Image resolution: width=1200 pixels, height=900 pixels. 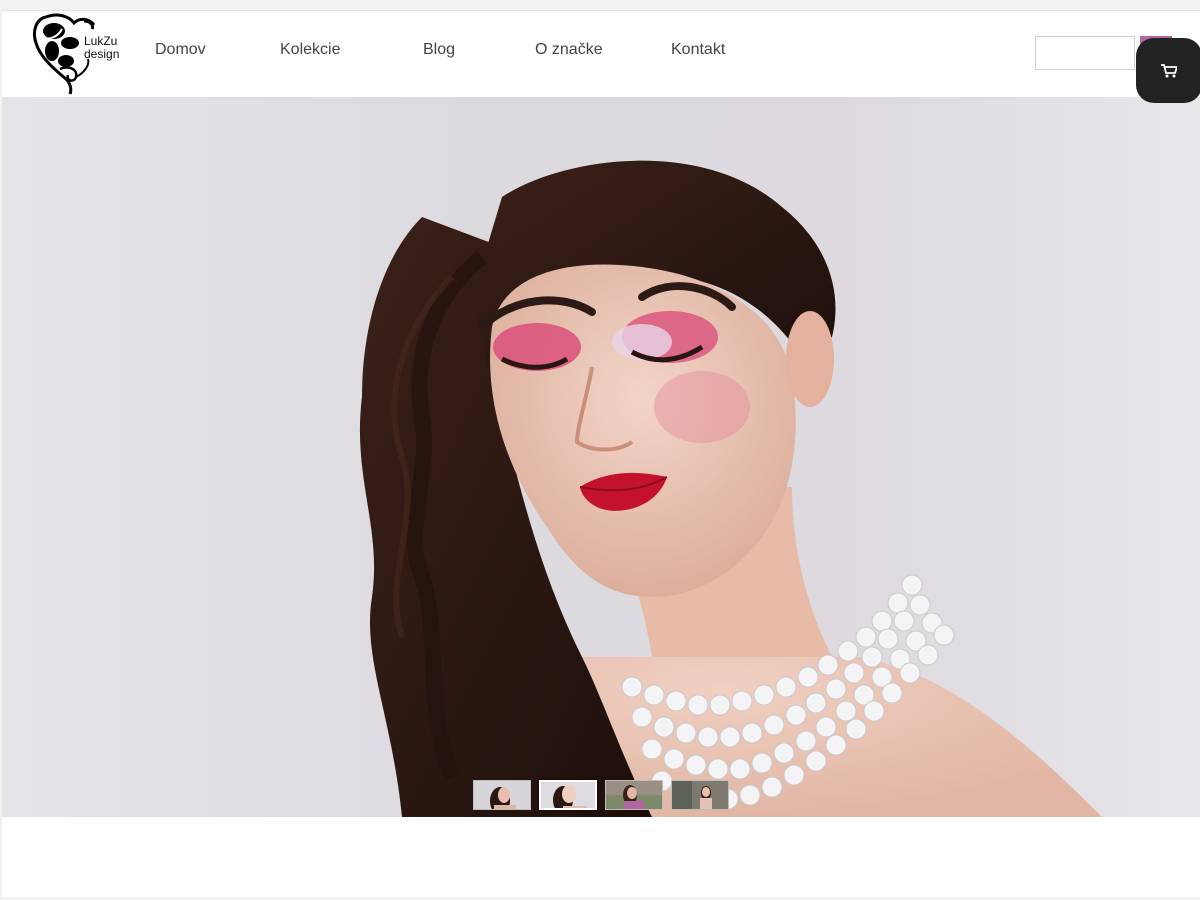 I want to click on brand-logo: LukZu design, so click(x=76, y=54).